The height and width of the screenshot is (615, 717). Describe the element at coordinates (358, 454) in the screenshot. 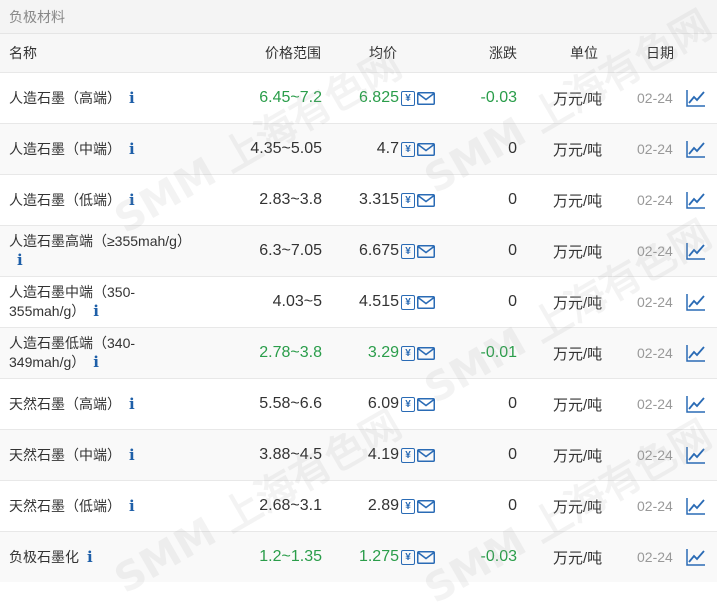

I see `table-row: 天然石墨（中端） i 3.88~4.5 4.19 ¥0 万元/吨 02-24` at that location.